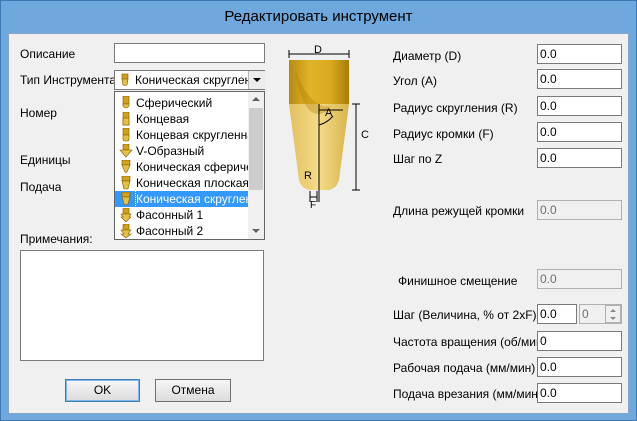  Describe the element at coordinates (459, 211) in the screenshot. I see `cut-length-label: Длина режущей кромки` at that location.